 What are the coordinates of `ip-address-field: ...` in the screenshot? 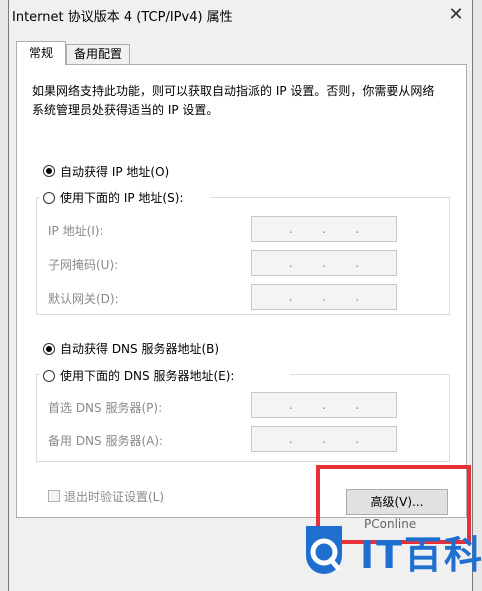 It's located at (324, 229).